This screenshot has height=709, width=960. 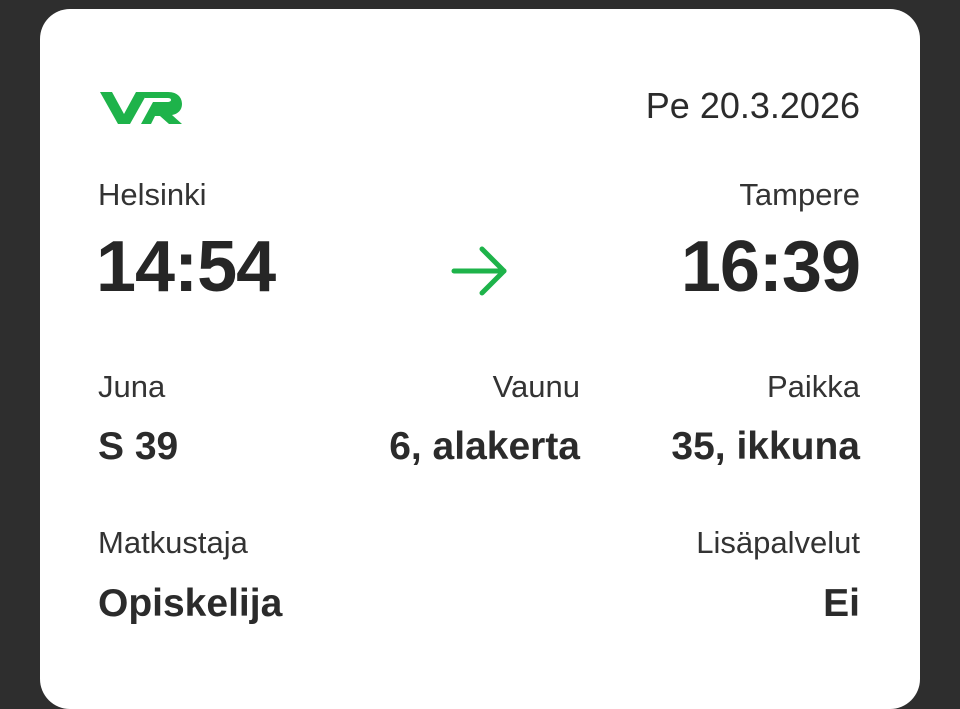 I want to click on arrival-time: 16:39, so click(x=770, y=267).